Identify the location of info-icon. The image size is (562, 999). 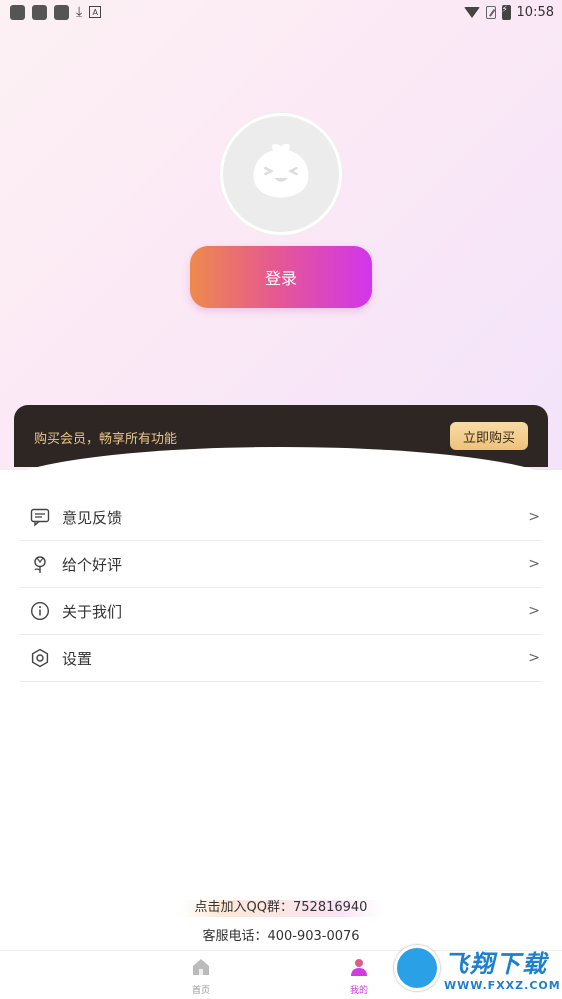
(40, 611).